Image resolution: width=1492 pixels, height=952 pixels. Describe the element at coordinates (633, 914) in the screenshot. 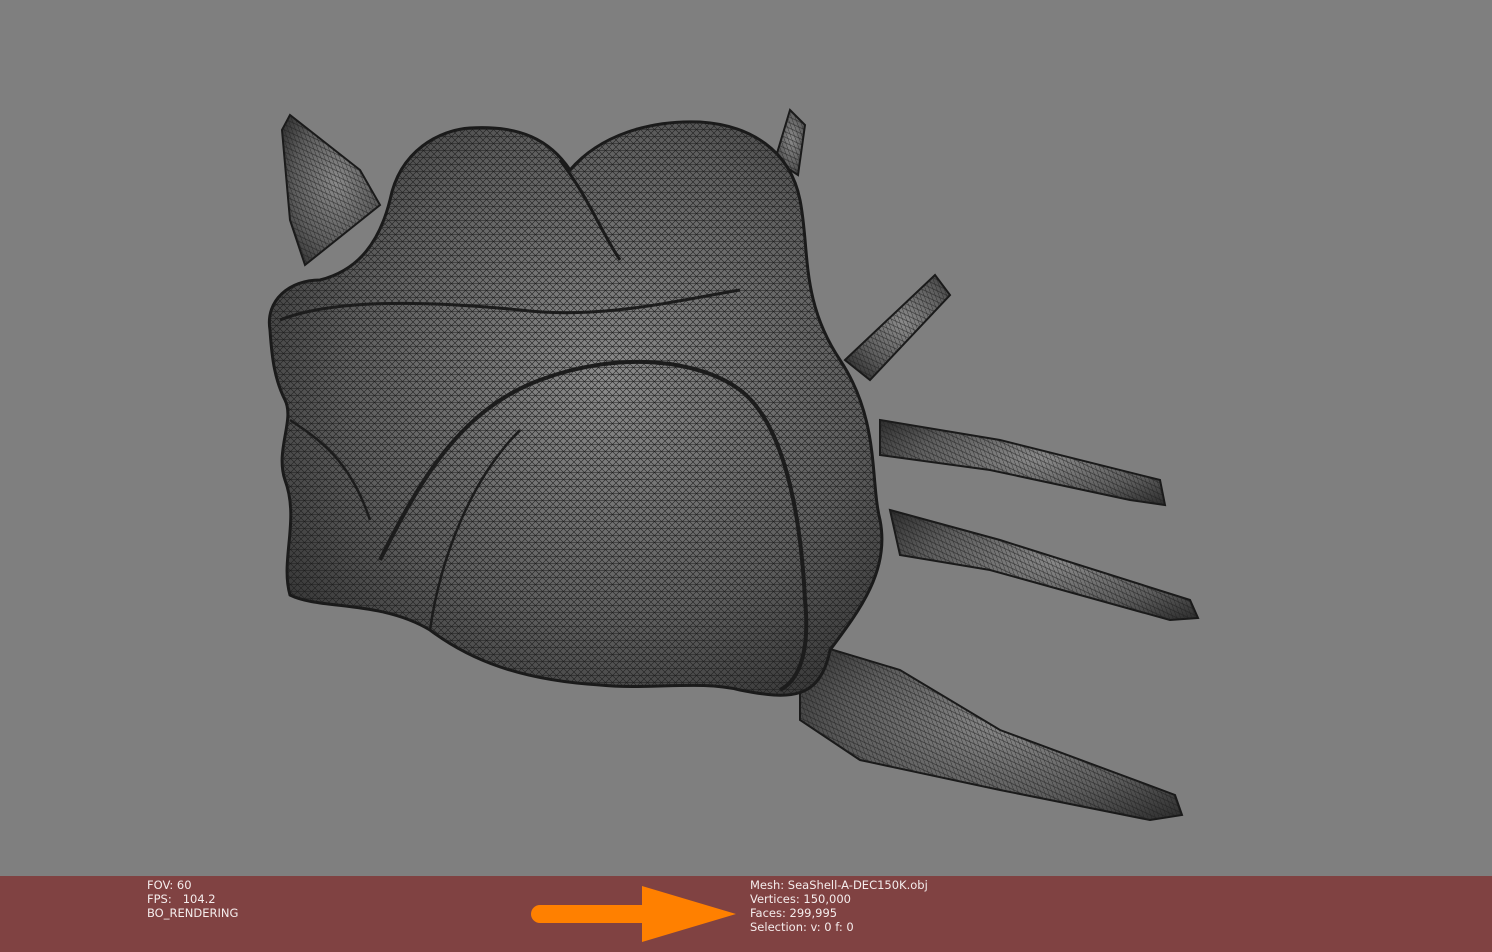

I see `arrow-right-icon` at that location.